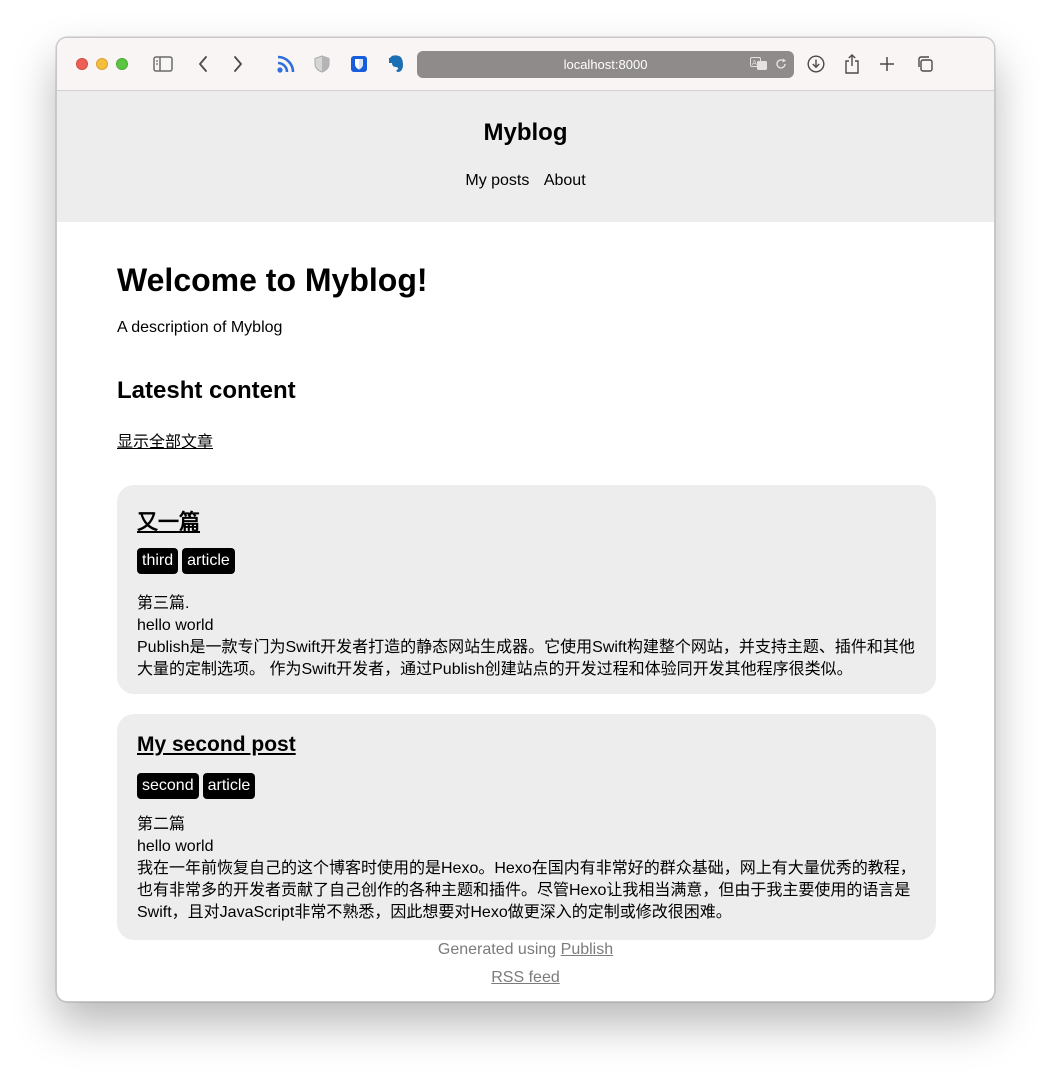 This screenshot has width=1051, height=1076. Describe the element at coordinates (206, 390) in the screenshot. I see `latest-content-heading: Latesht content` at that location.